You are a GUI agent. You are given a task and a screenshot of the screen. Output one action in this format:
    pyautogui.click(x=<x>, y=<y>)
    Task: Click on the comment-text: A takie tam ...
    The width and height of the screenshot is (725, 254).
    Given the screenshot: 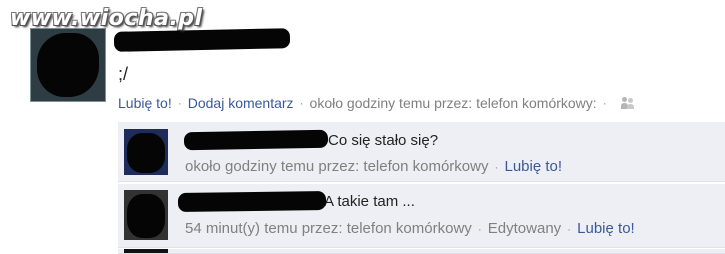 What is the action you would take?
    pyautogui.click(x=369, y=201)
    